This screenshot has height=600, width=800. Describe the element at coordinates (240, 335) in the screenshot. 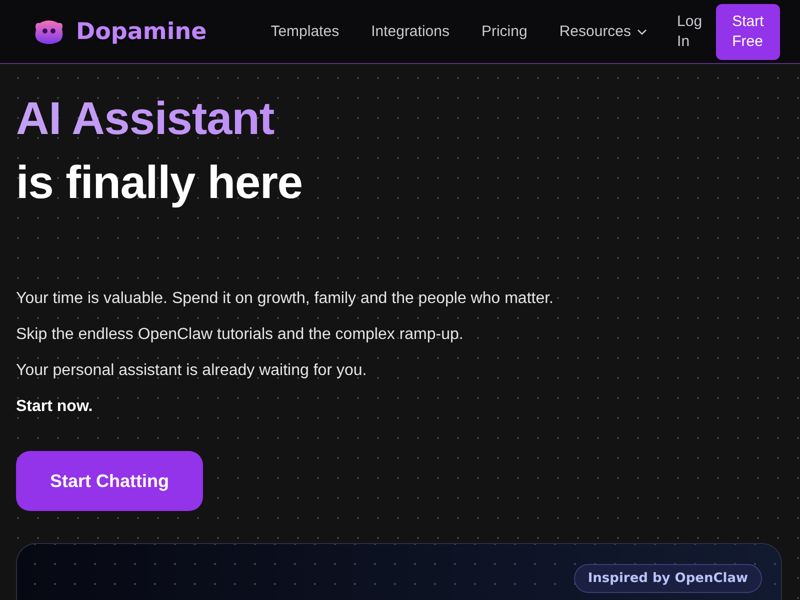

I see `hero-paragraph: Skip the endless OpenClaw tutorials and the complex ramp-up.` at that location.